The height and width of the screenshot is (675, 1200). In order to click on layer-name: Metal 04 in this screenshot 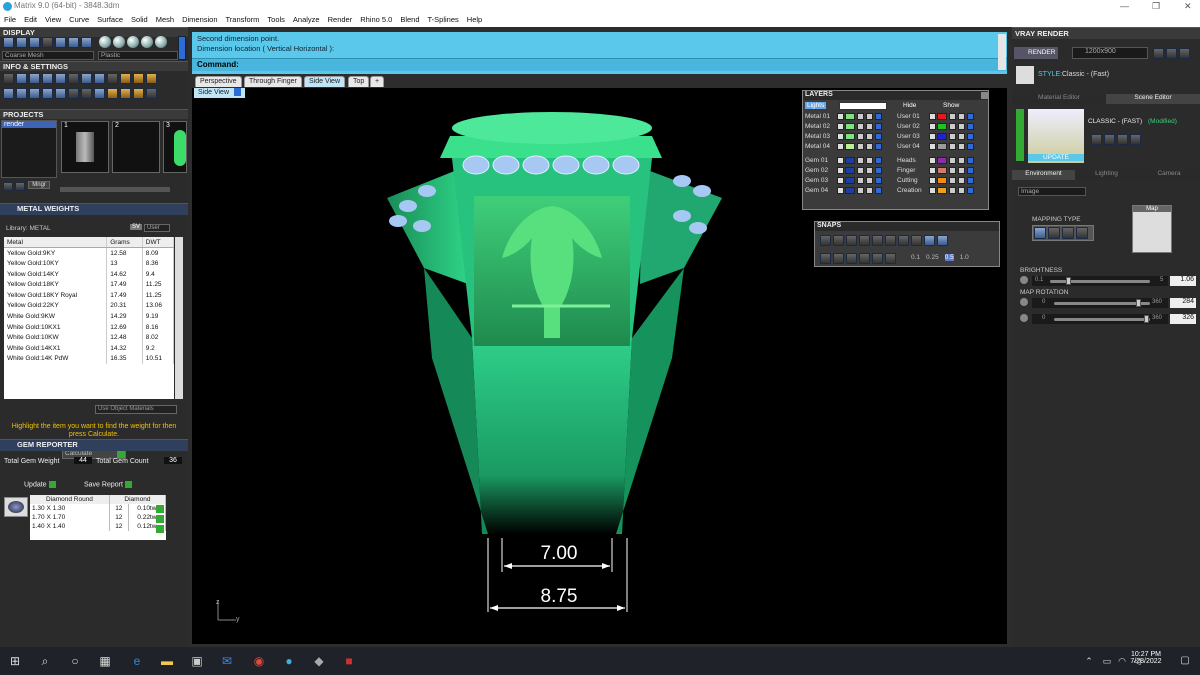, I will do `click(817, 147)`.